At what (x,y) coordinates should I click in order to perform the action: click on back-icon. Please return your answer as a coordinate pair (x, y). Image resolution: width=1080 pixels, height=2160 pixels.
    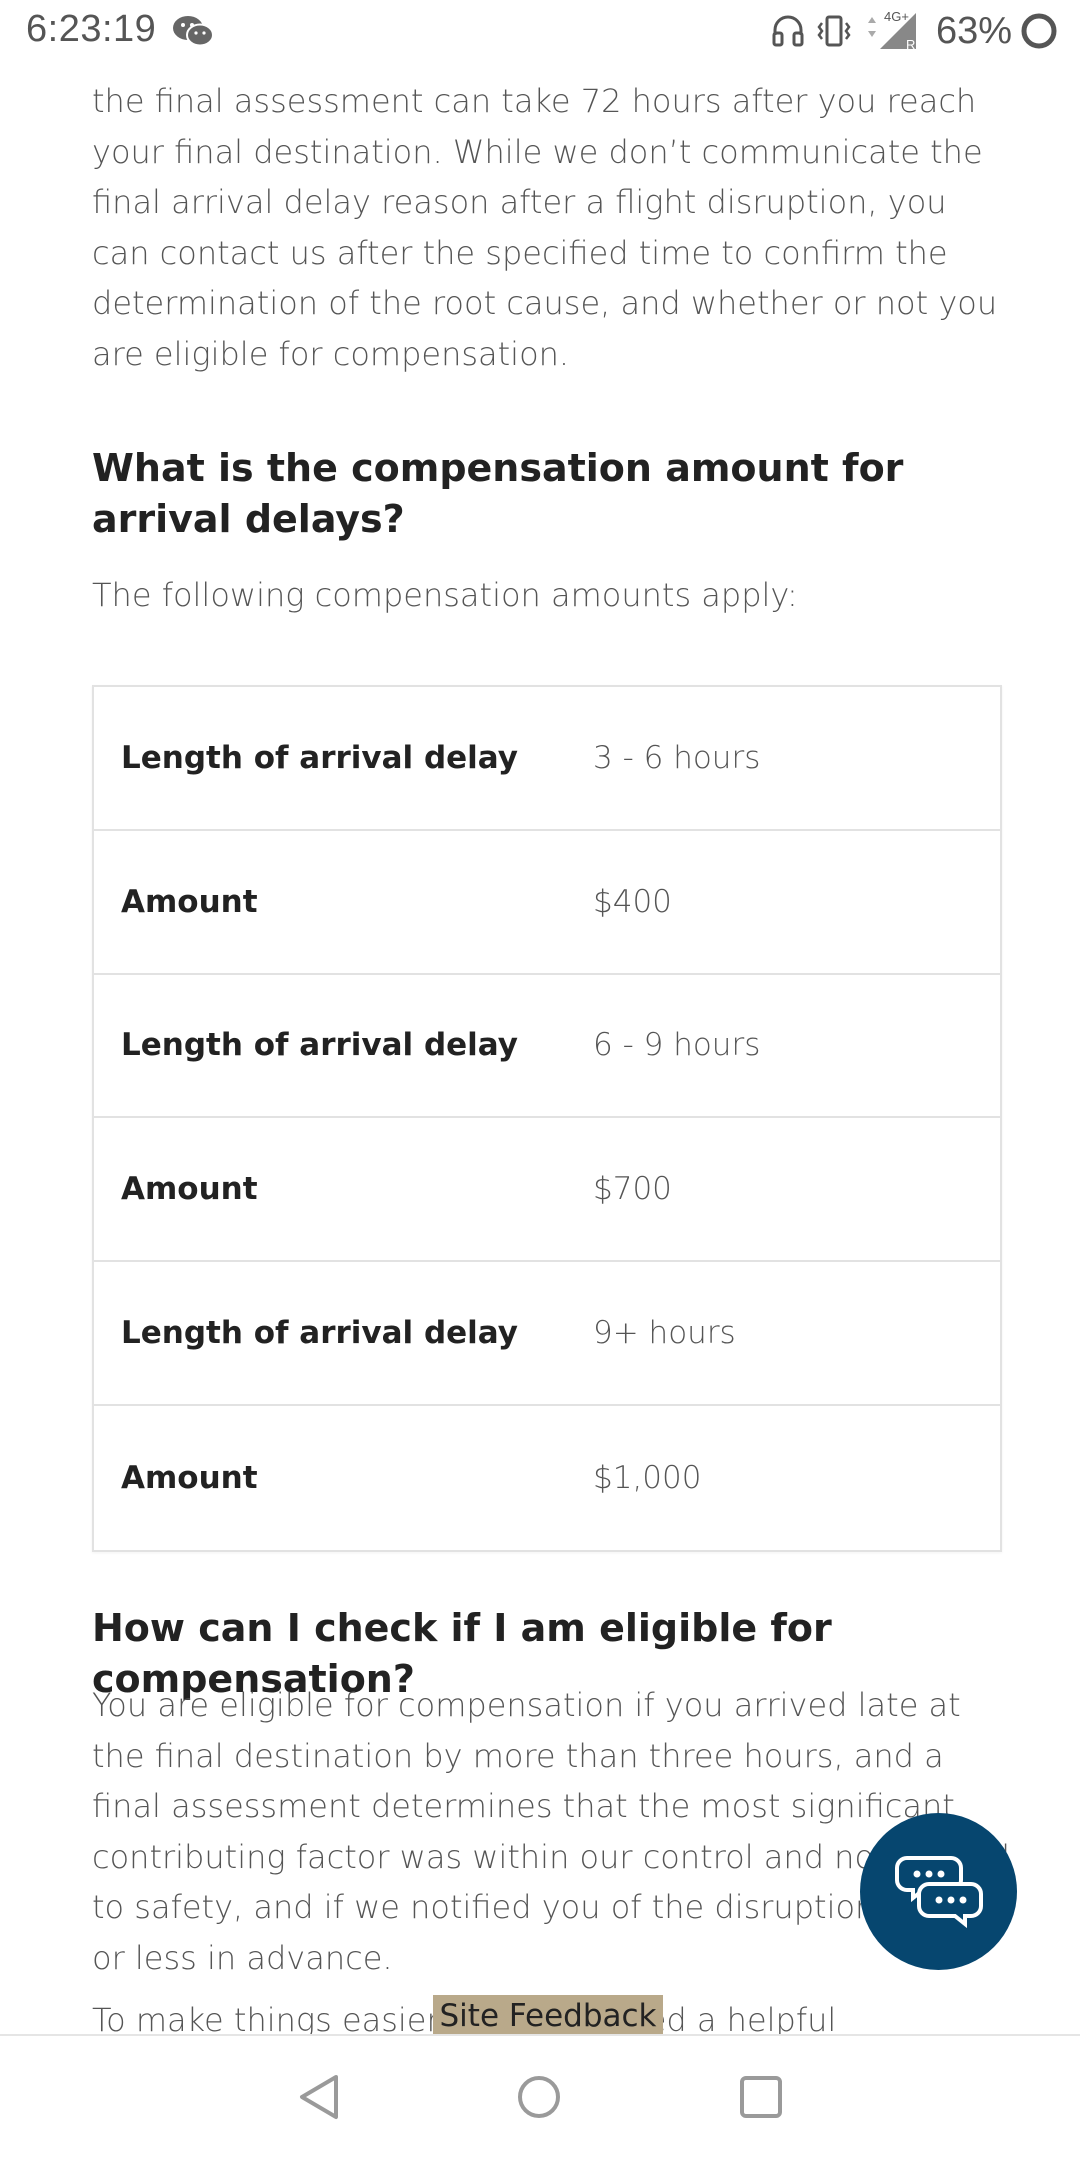
    Looking at the image, I should click on (319, 2099).